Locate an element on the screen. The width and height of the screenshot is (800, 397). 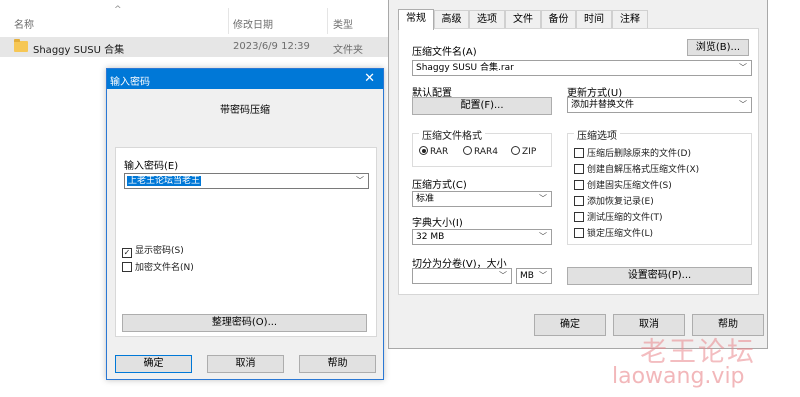
file-date: 2023/6/9 12:39 is located at coordinates (271, 46).